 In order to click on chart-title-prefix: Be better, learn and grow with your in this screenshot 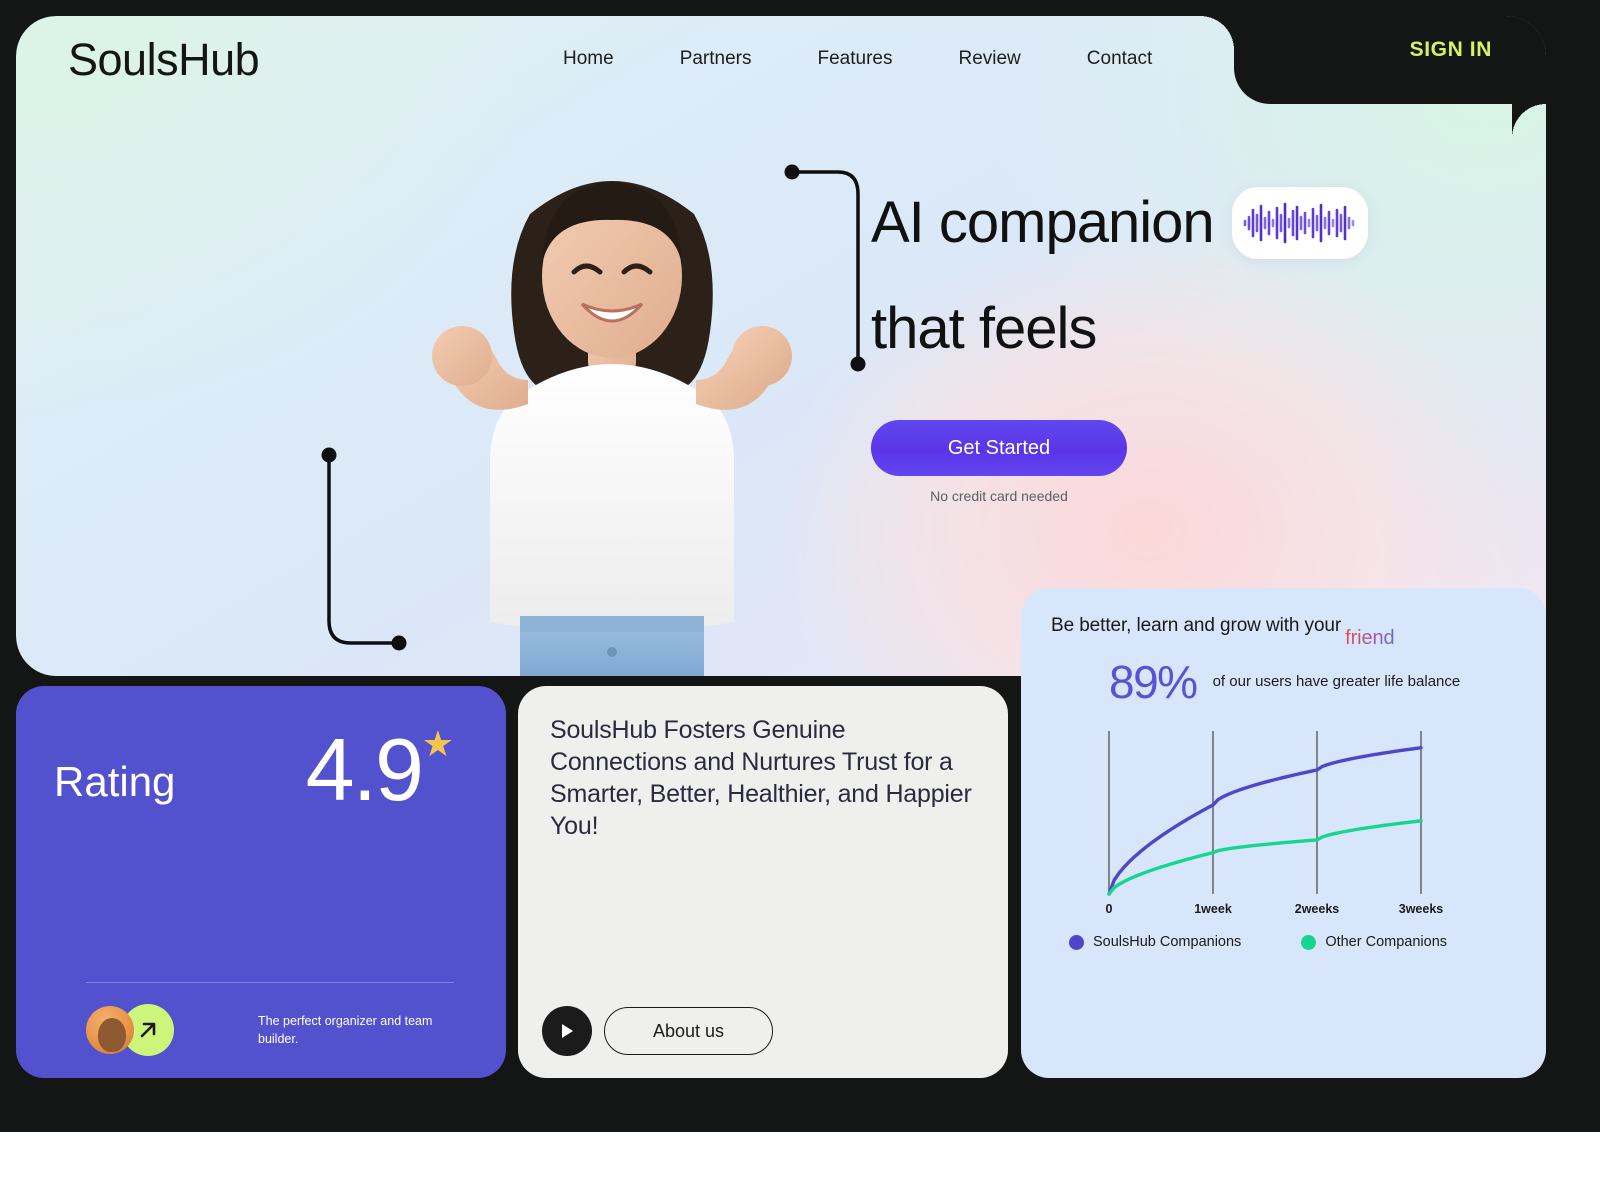, I will do `click(1196, 625)`.